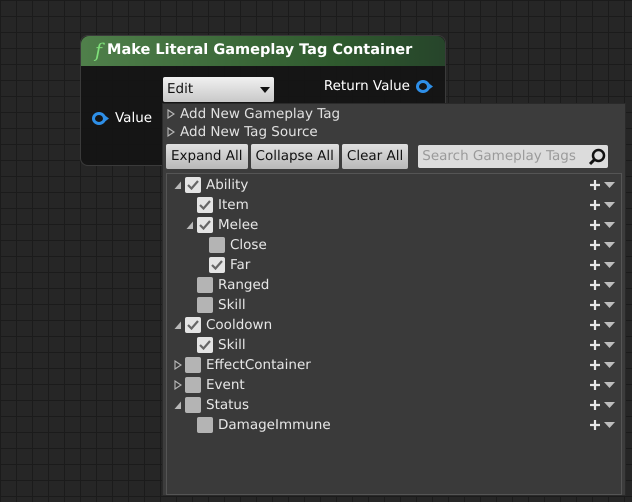 This screenshot has height=502, width=632. What do you see at coordinates (227, 185) in the screenshot?
I see `tag-label: Ability` at bounding box center [227, 185].